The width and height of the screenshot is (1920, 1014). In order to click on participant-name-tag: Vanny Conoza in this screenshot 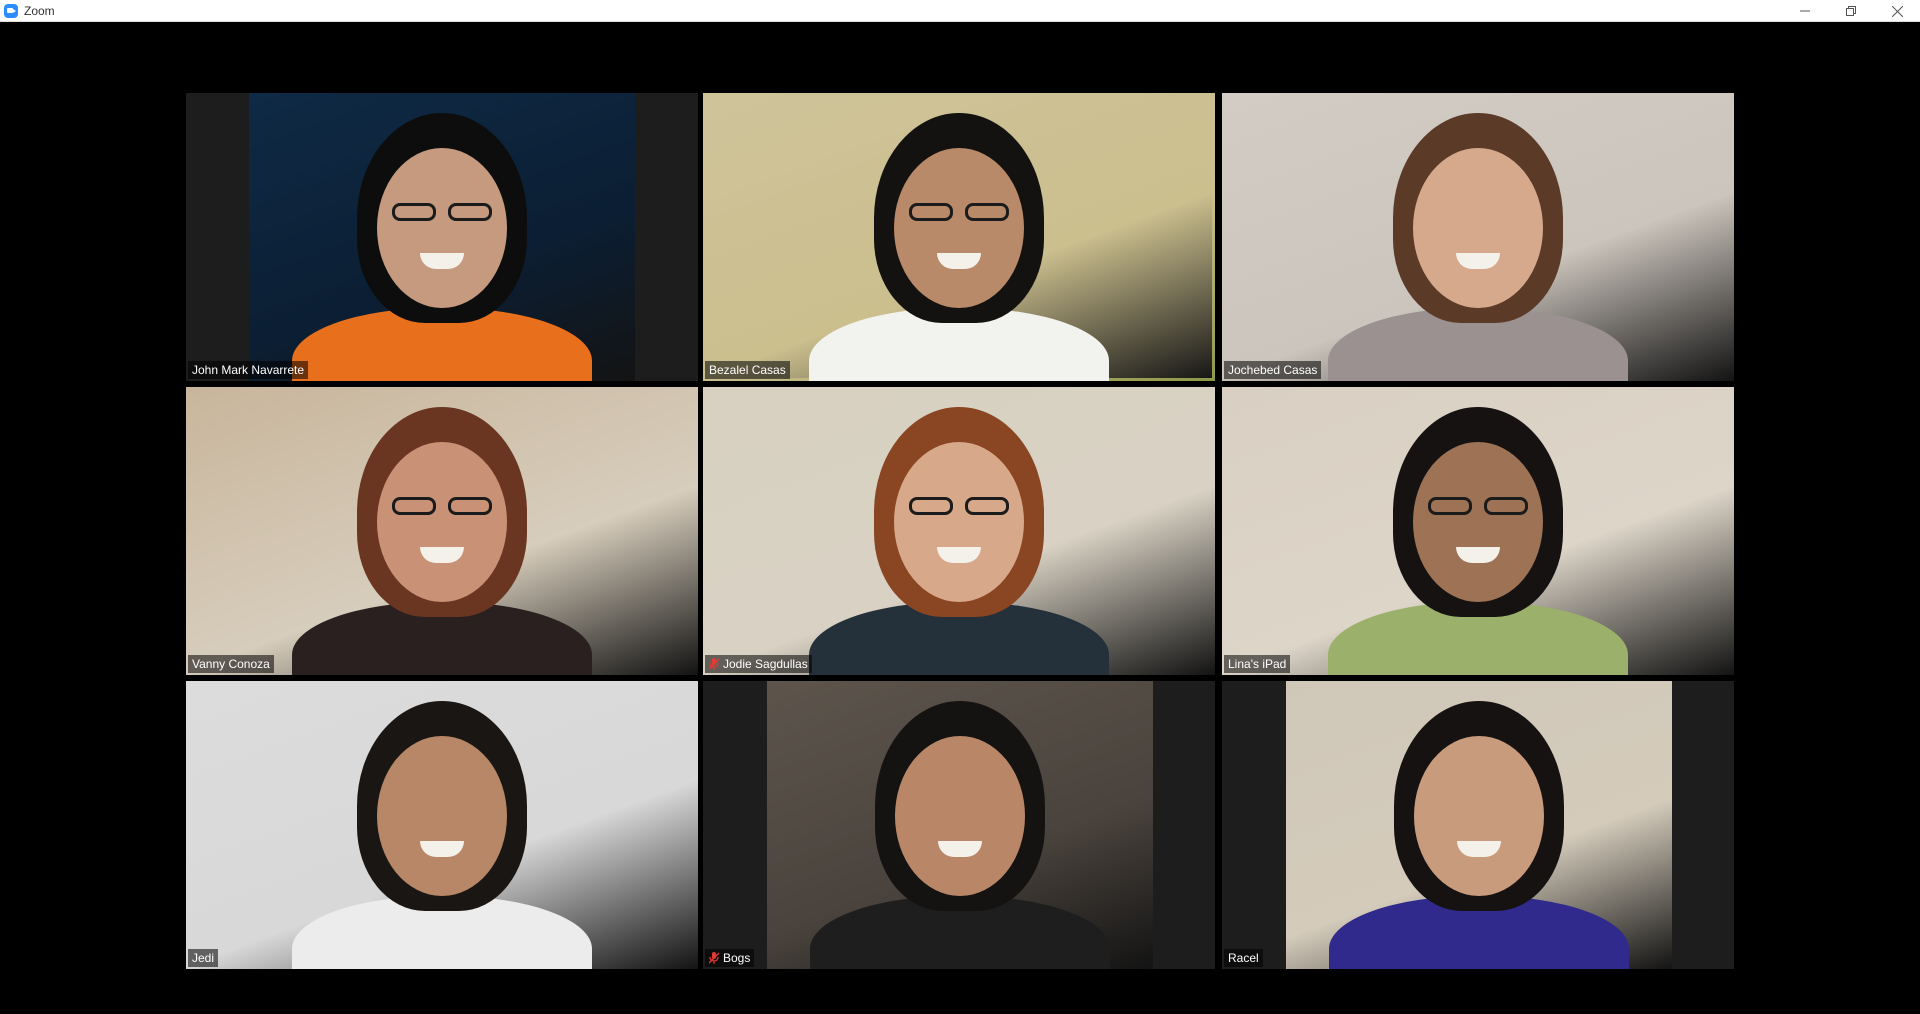, I will do `click(231, 664)`.